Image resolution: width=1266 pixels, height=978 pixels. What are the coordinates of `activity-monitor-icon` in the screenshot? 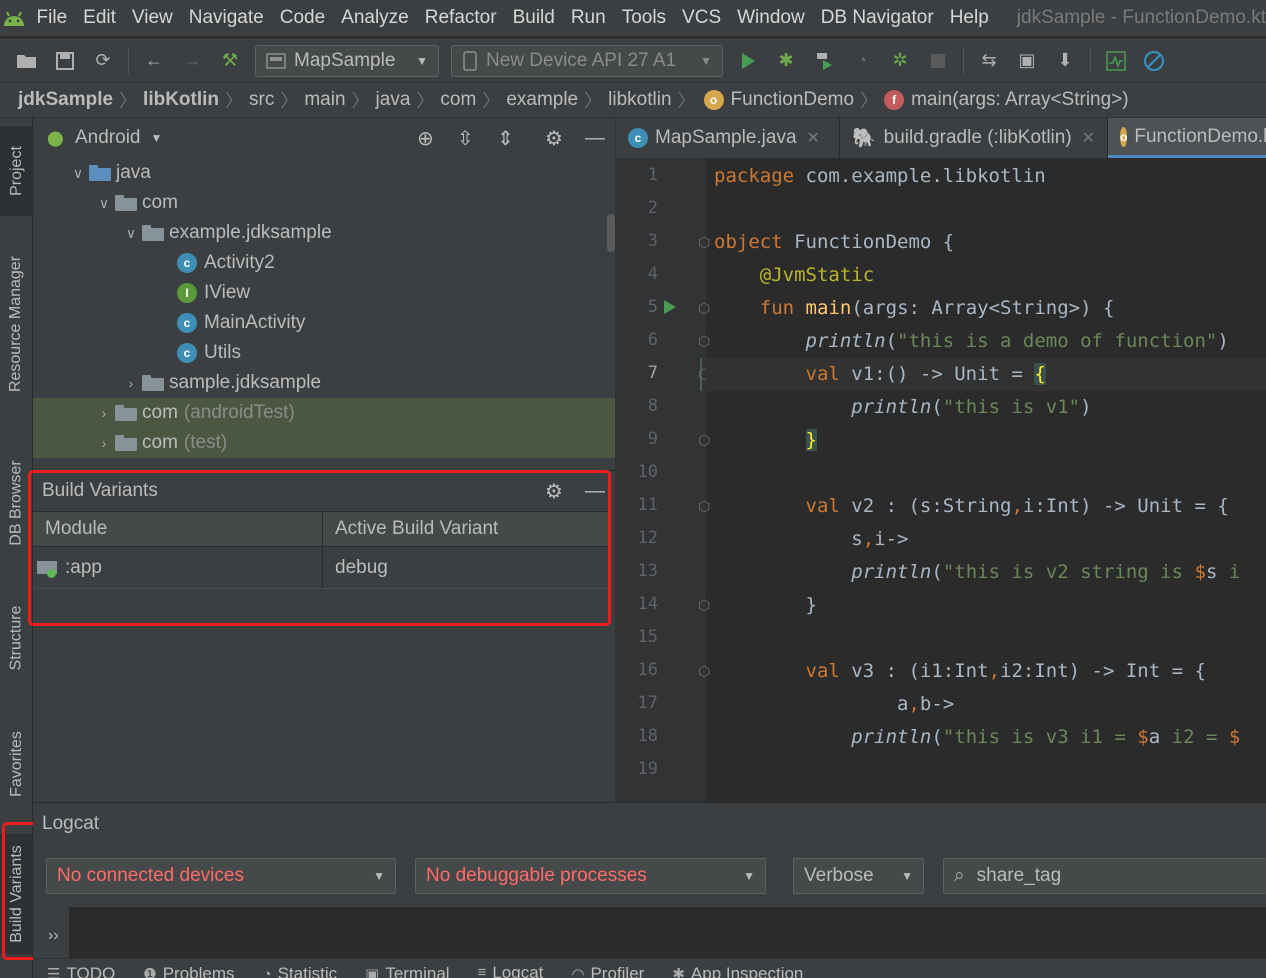 It's located at (1116, 61).